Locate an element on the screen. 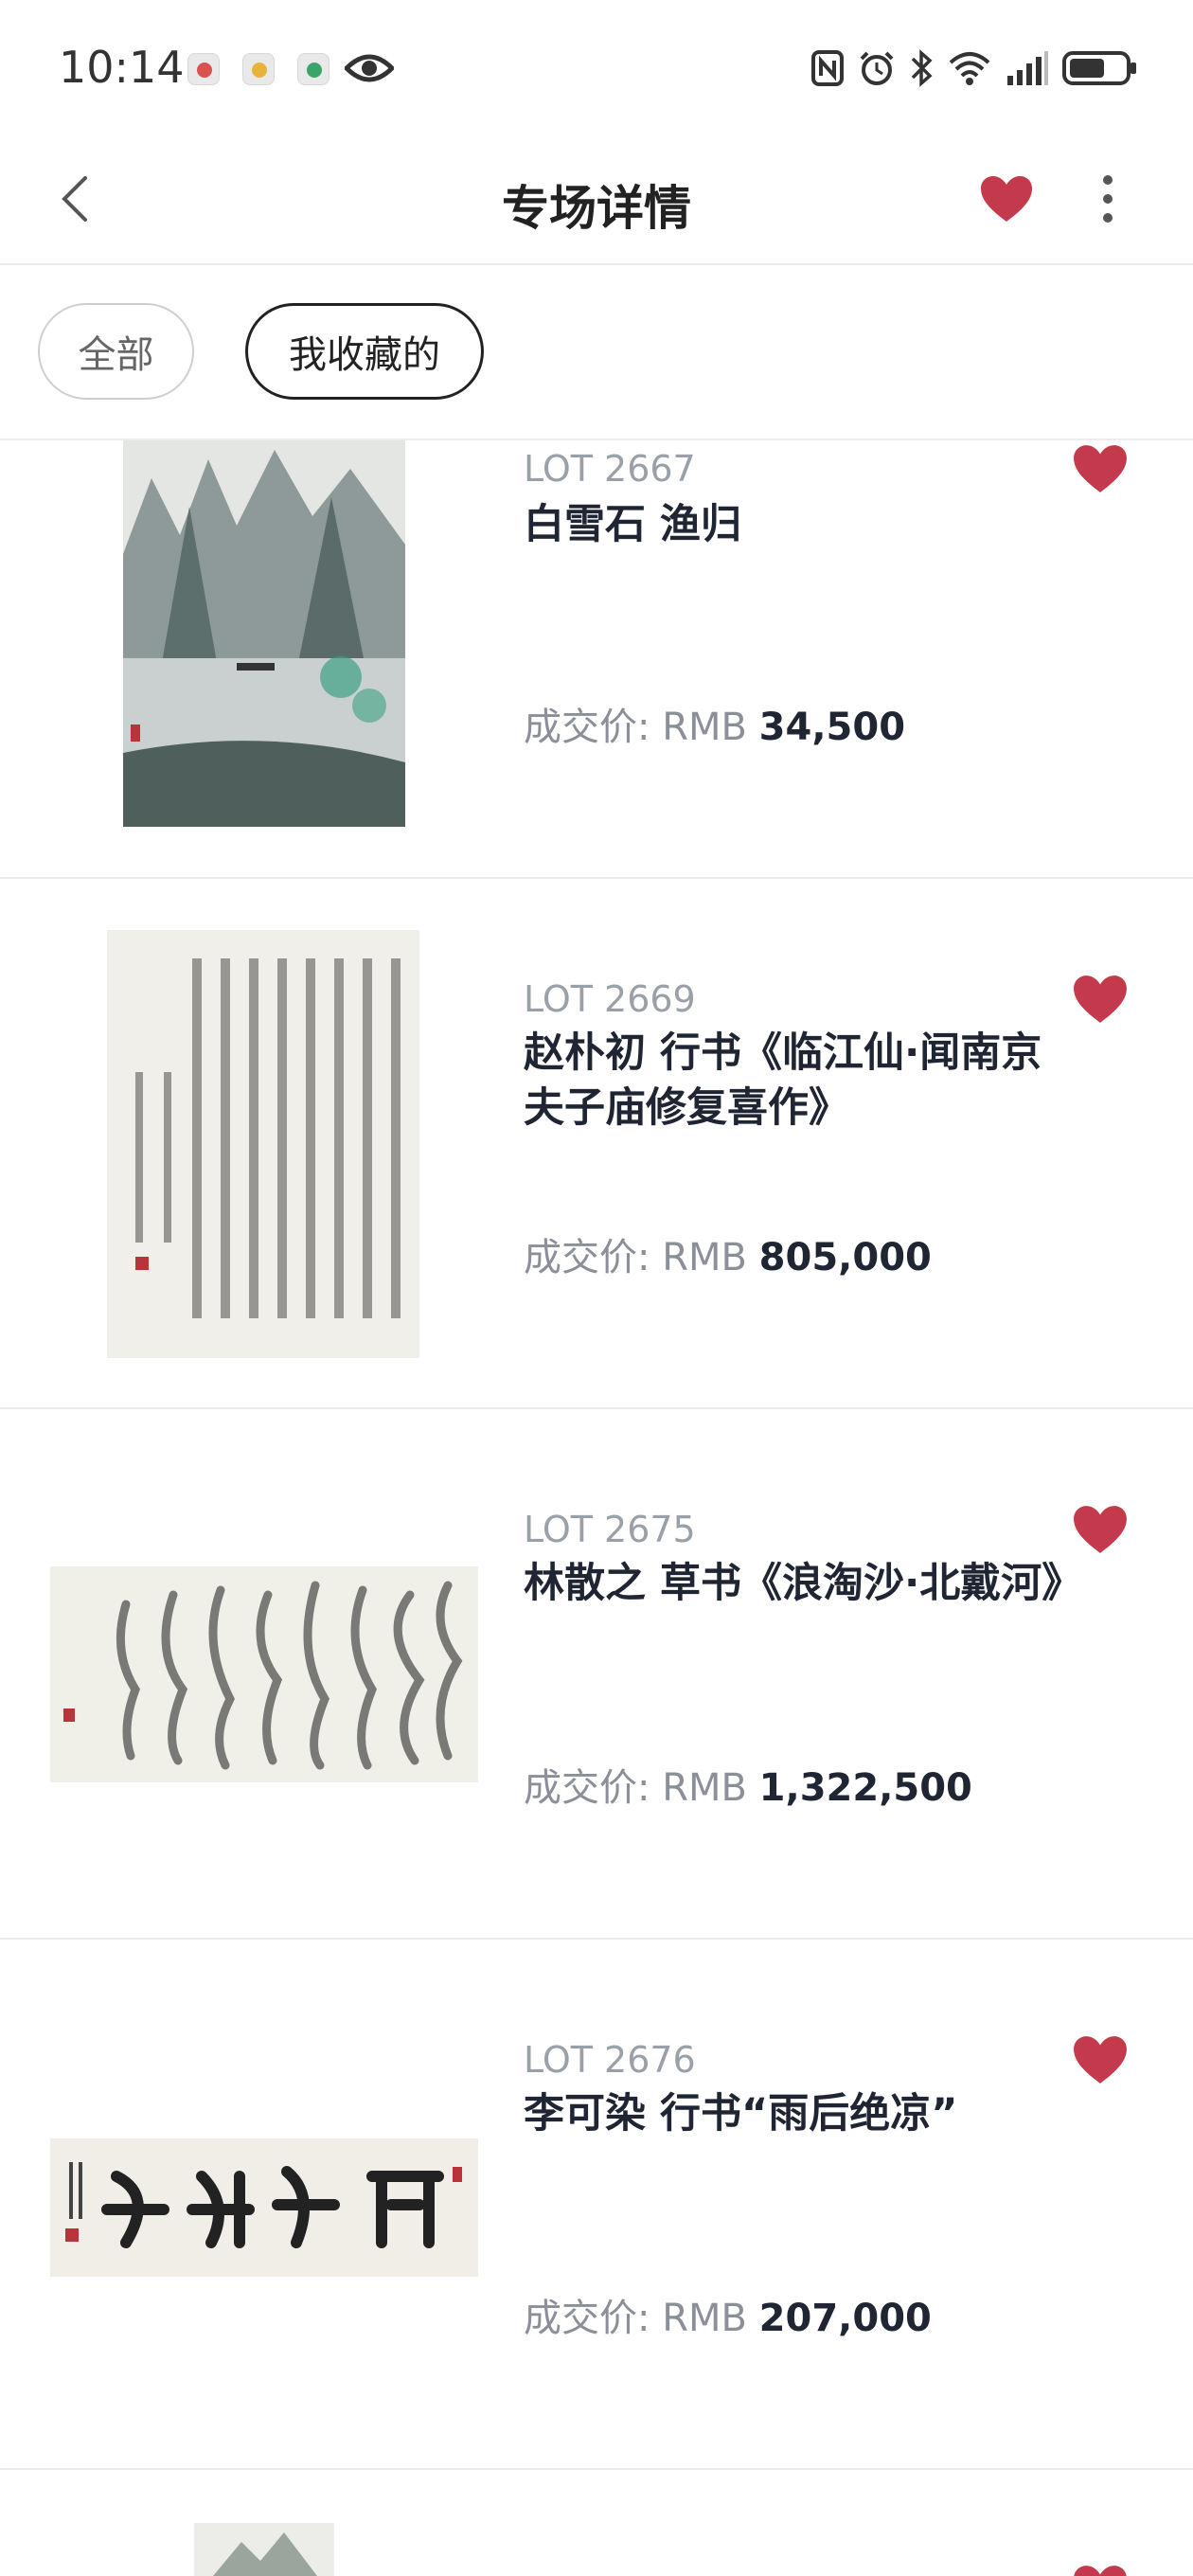 The image size is (1193, 2576). tab-my-favorites: 我收藏的 is located at coordinates (364, 351).